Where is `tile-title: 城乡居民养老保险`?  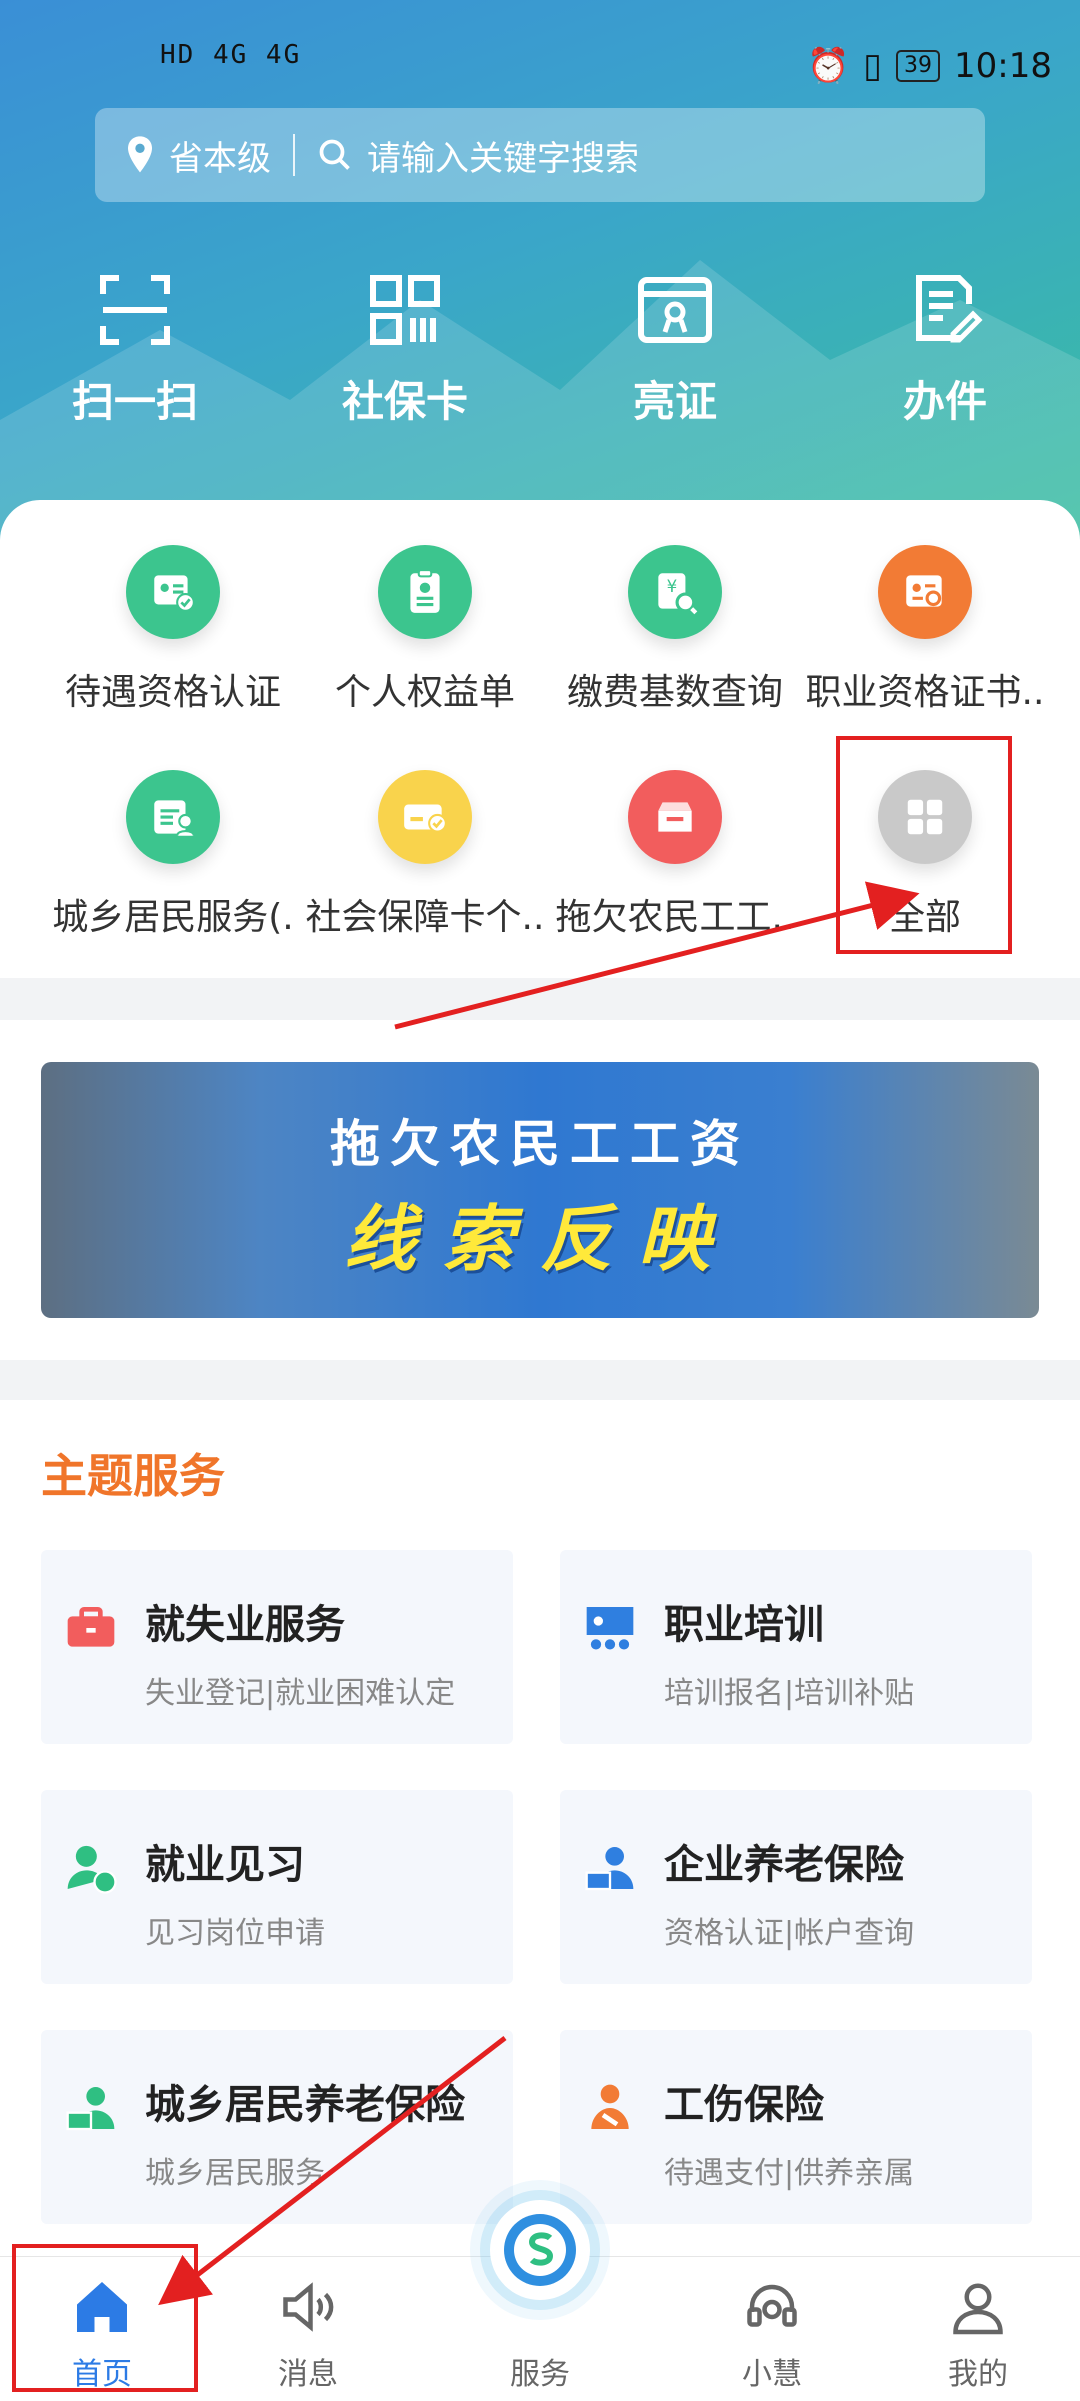
tile-title: 城乡居民养老保险 is located at coordinates (305, 2105).